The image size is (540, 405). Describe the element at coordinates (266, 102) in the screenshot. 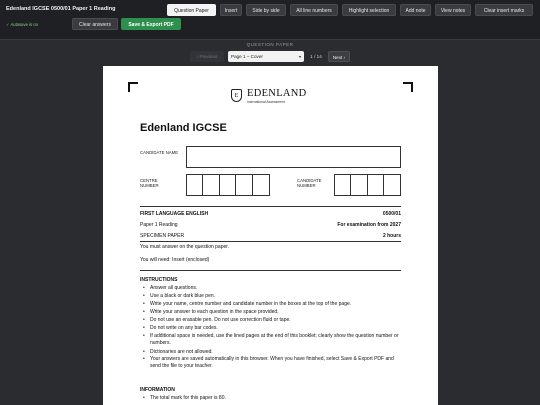

I see `logo-subtitle: International Assessment` at that location.